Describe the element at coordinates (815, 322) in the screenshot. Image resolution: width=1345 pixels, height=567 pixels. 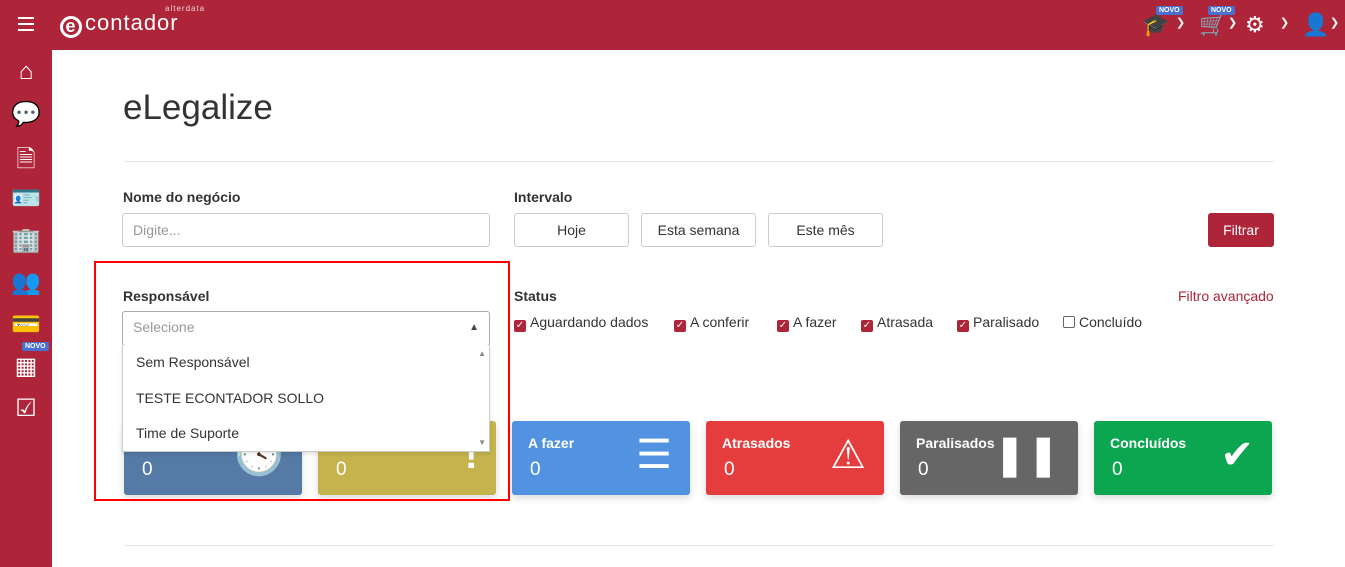
I see `status-text: A fazer` at that location.